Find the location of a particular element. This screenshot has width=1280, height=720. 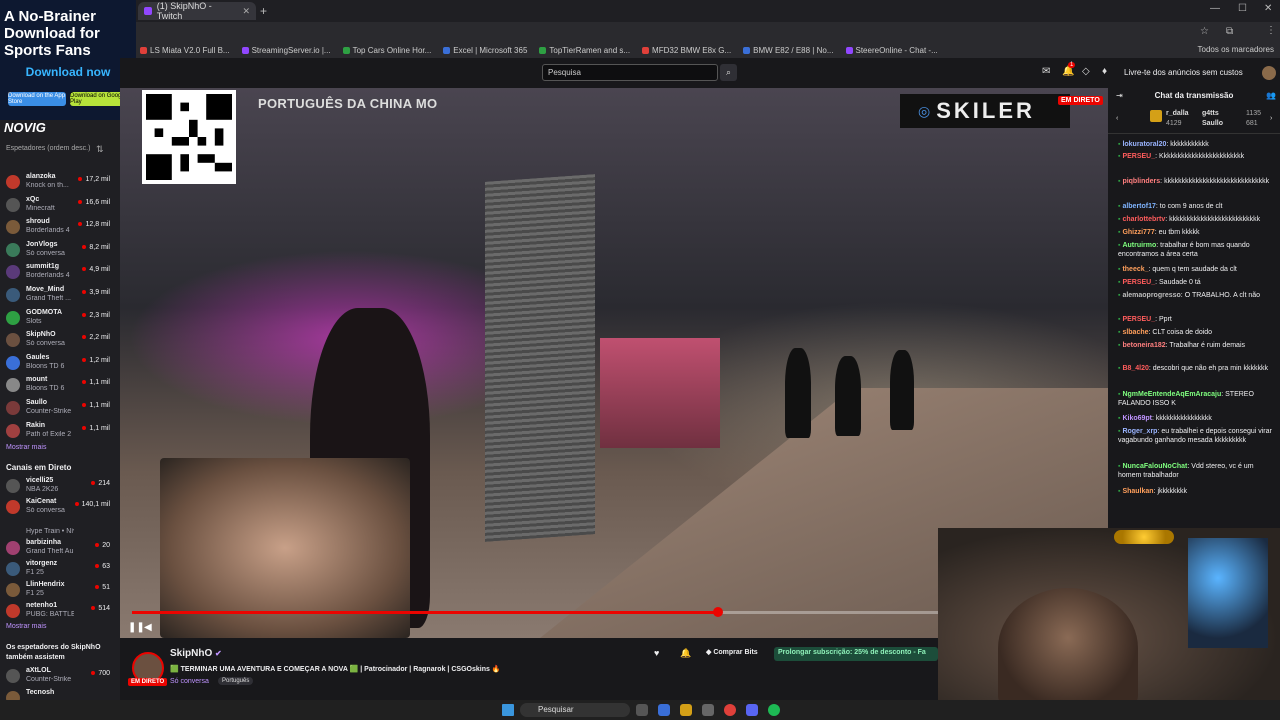

taskbar-search: Pesquisar is located at coordinates (575, 710).